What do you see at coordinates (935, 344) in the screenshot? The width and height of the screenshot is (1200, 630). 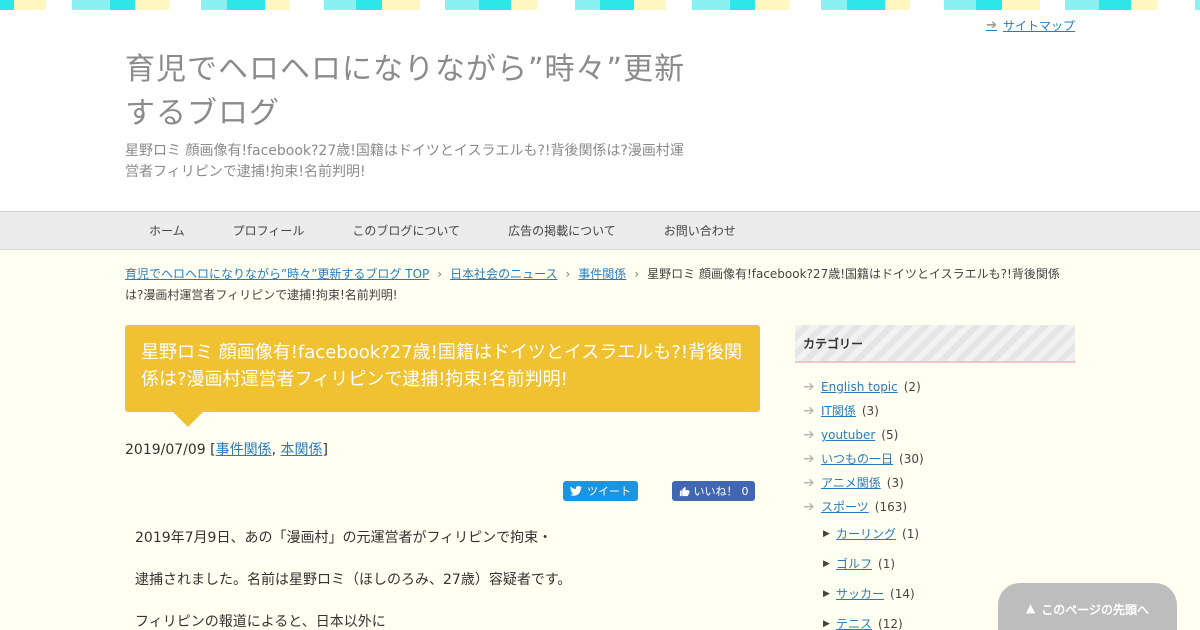 I see `category-widget-title: カテゴリー` at bounding box center [935, 344].